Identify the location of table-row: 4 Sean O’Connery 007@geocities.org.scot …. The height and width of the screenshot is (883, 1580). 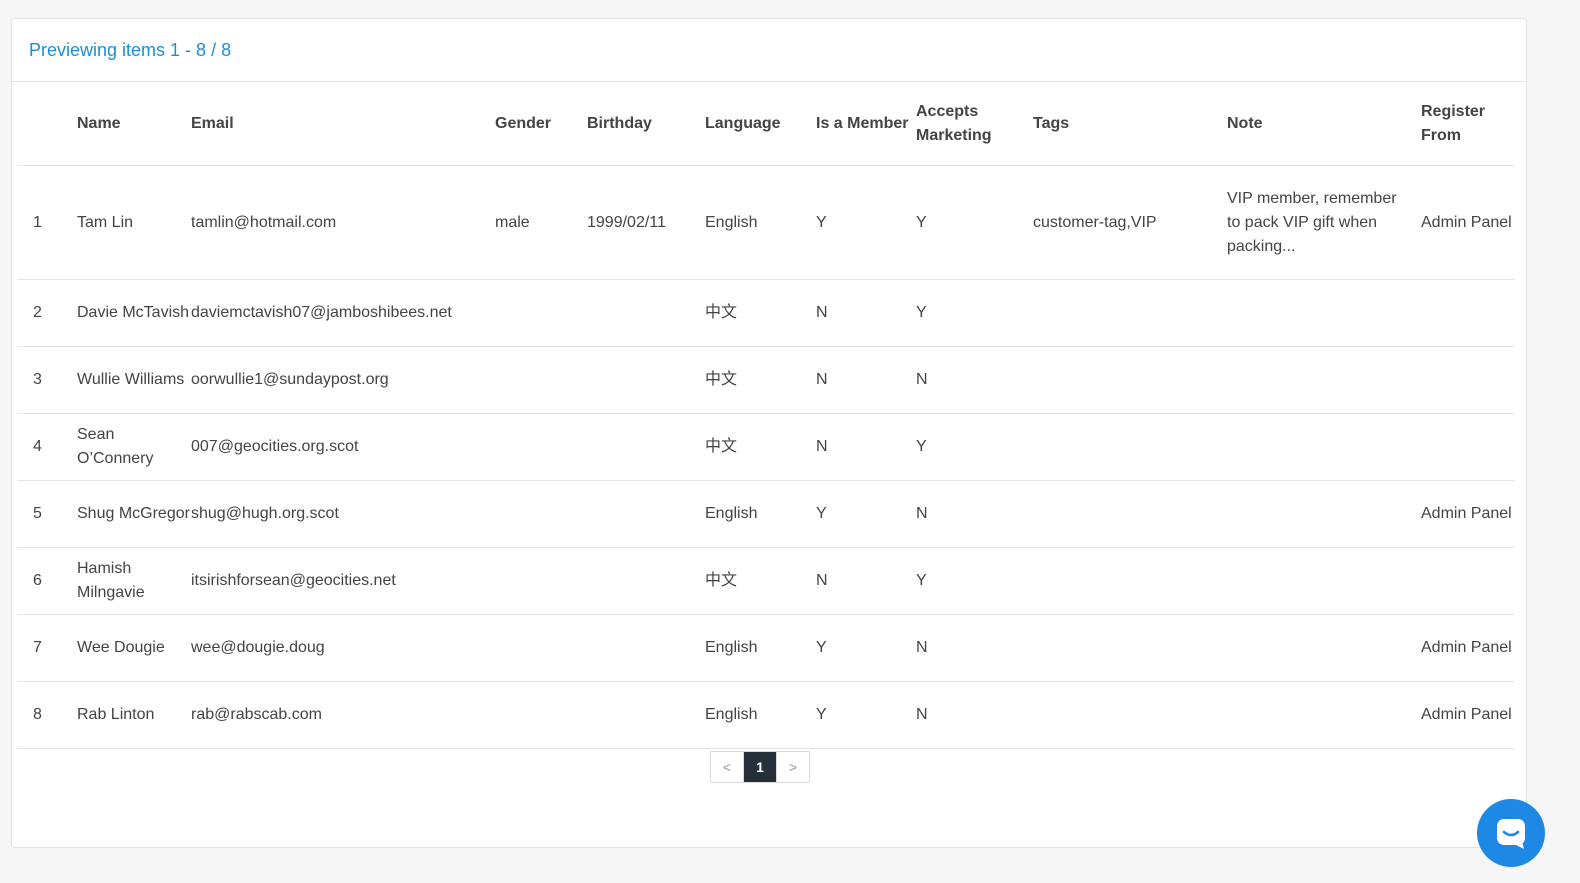
(766, 447).